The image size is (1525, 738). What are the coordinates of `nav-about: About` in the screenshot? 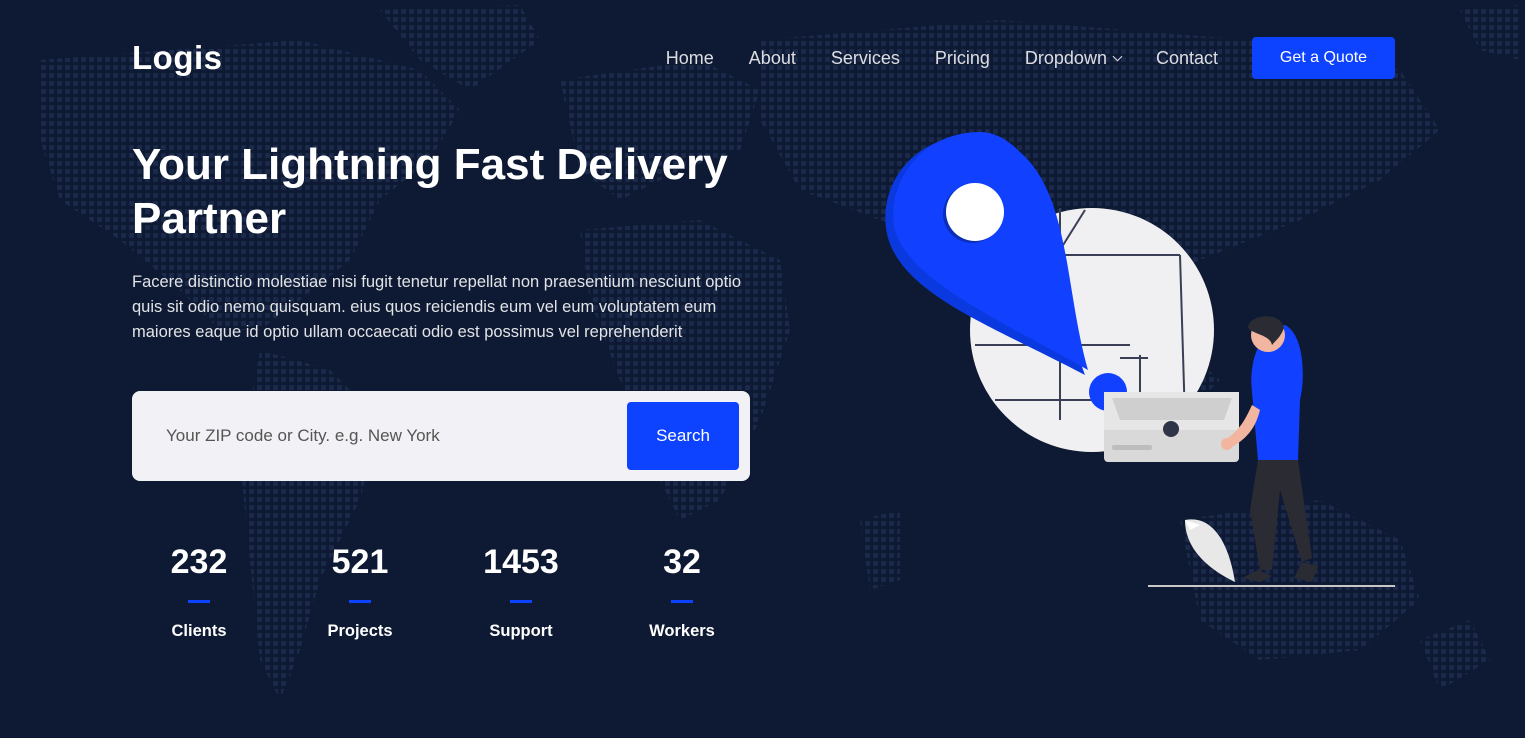 It's located at (772, 58).